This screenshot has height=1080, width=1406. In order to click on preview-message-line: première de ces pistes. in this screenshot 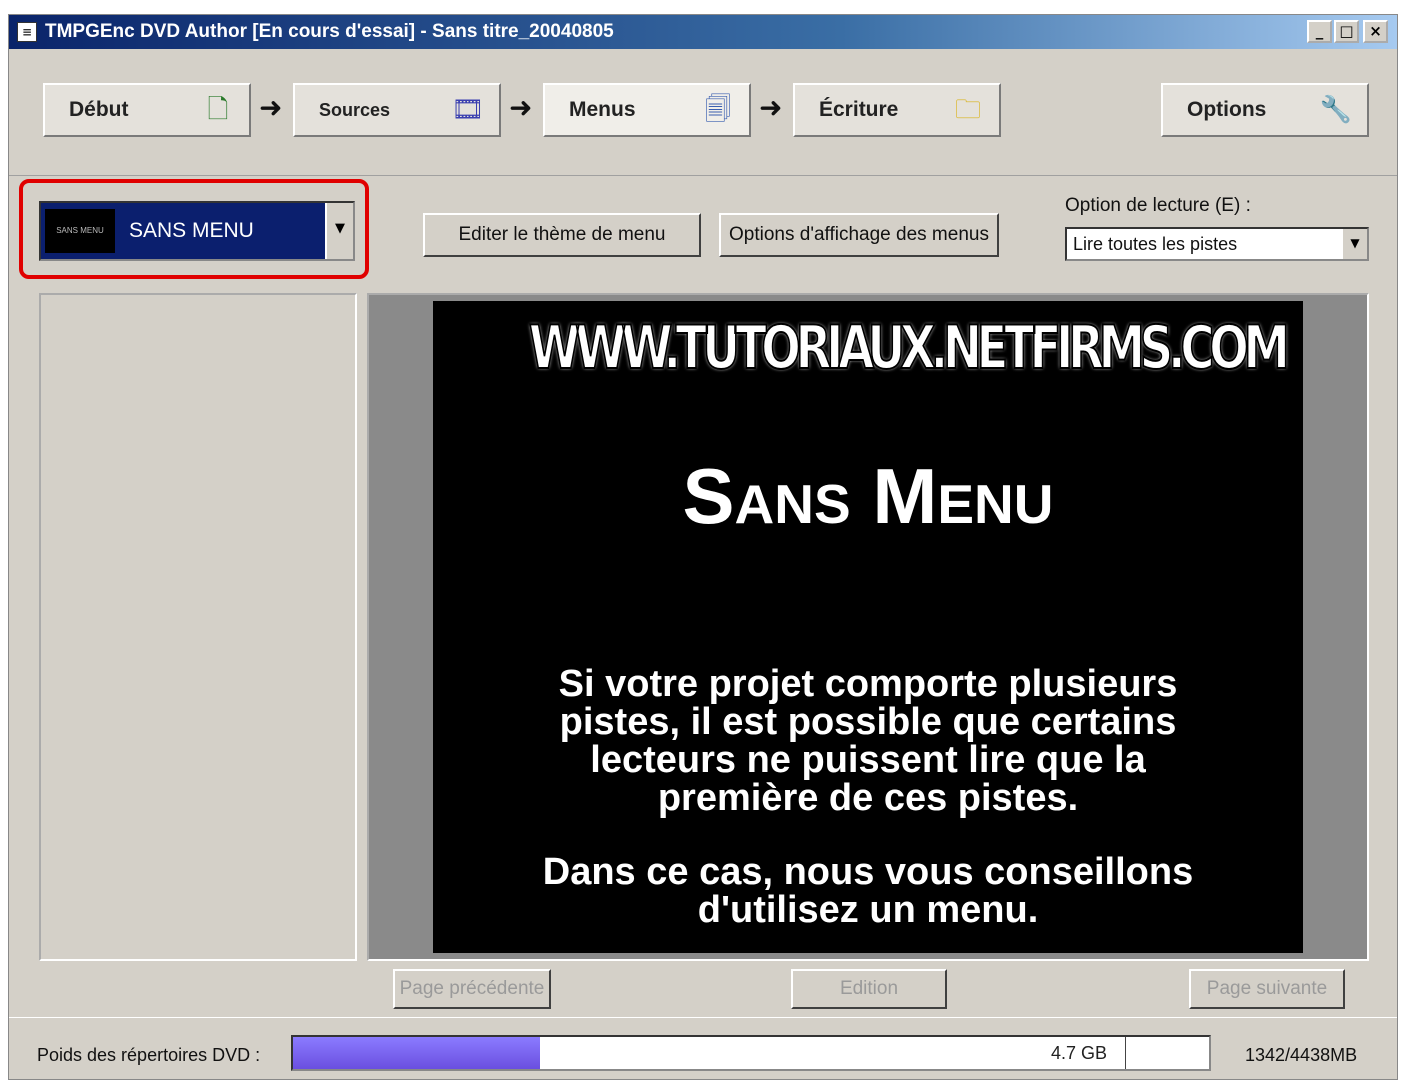, I will do `click(868, 798)`.